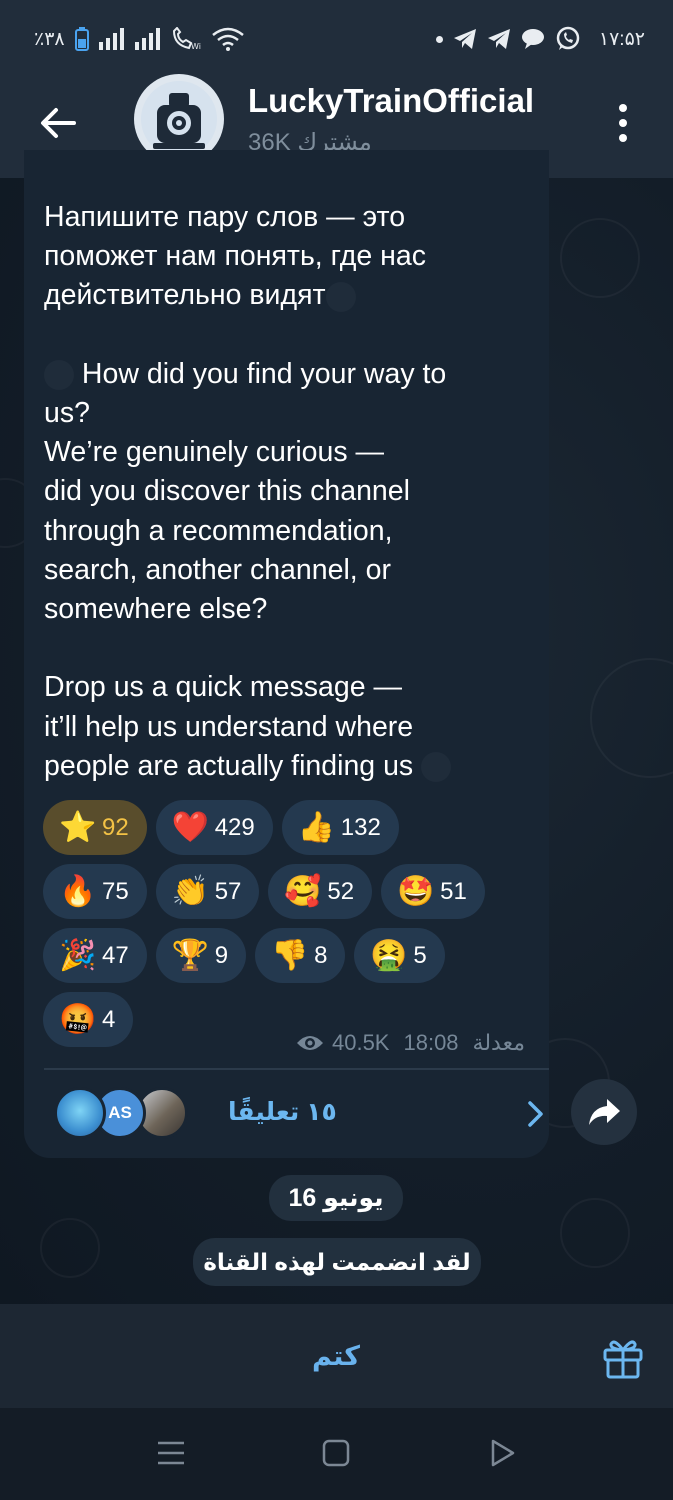 This screenshot has height=1500, width=673. I want to click on whatsapp-icon, so click(568, 38).